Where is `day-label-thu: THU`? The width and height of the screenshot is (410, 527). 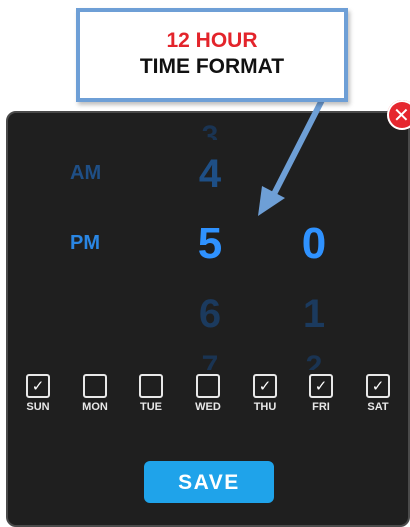 day-label-thu: THU is located at coordinates (265, 407).